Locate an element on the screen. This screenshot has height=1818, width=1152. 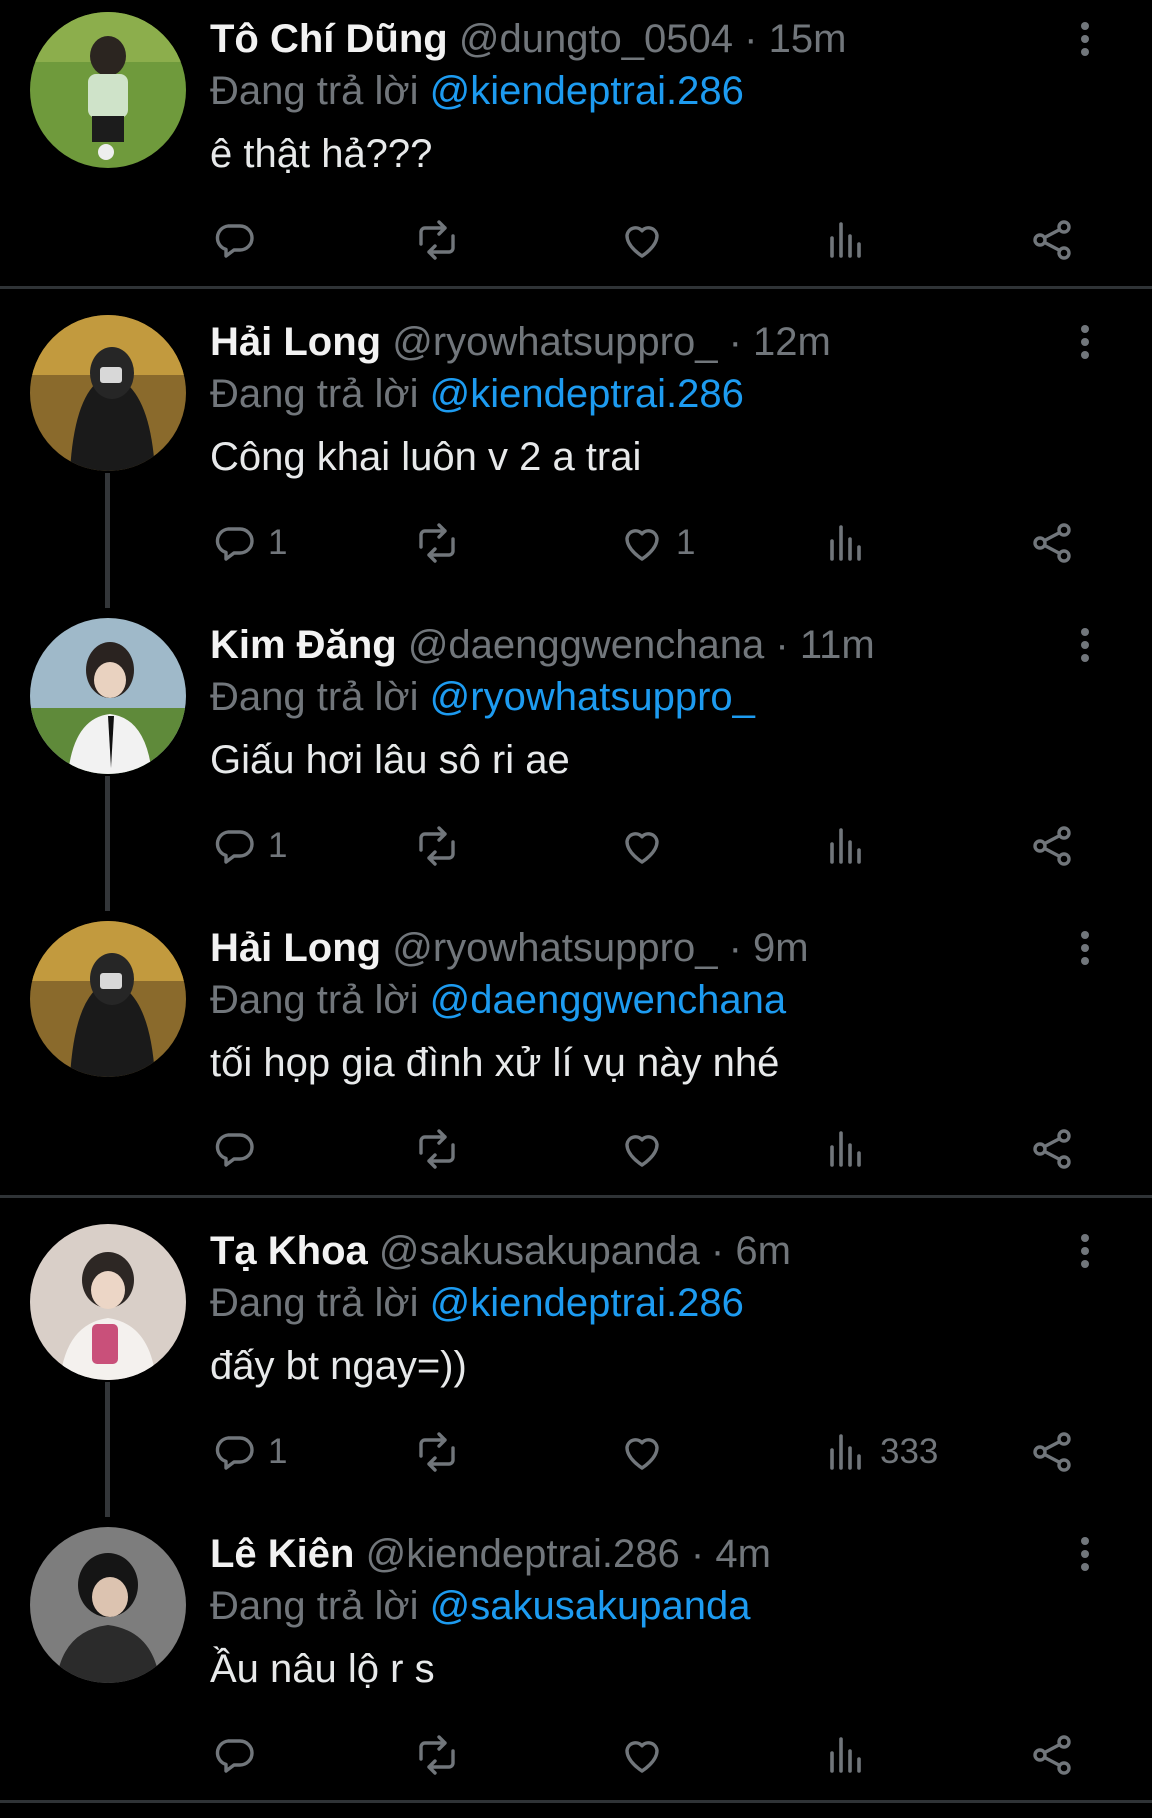
thread-line is located at coordinates (107, 1449).